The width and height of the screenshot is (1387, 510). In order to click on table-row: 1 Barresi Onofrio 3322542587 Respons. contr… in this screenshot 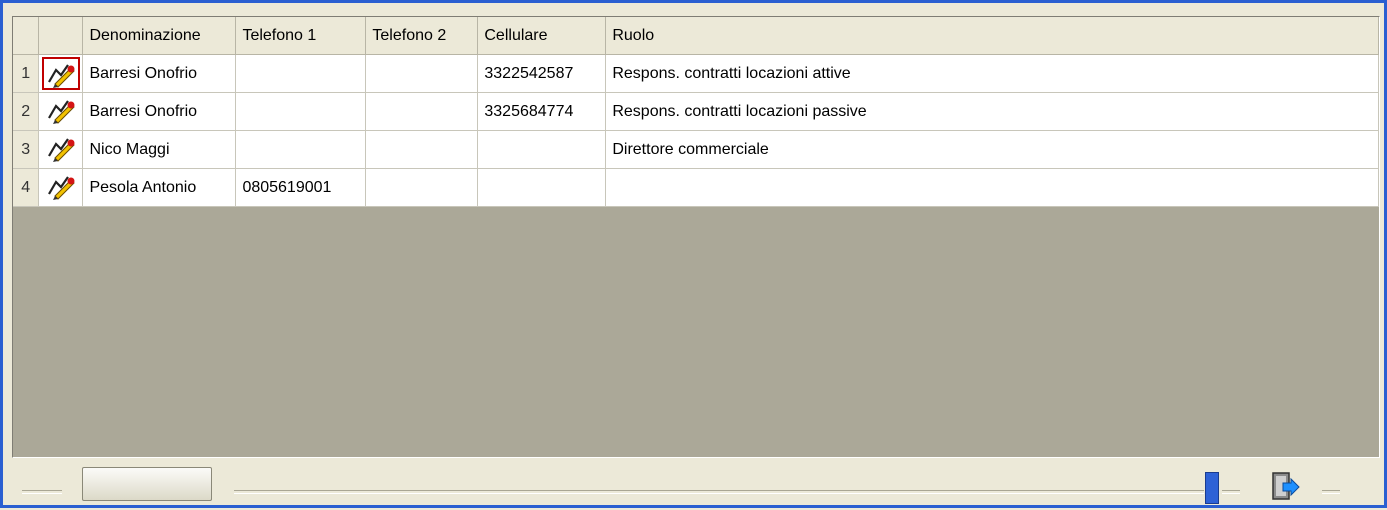, I will do `click(696, 73)`.